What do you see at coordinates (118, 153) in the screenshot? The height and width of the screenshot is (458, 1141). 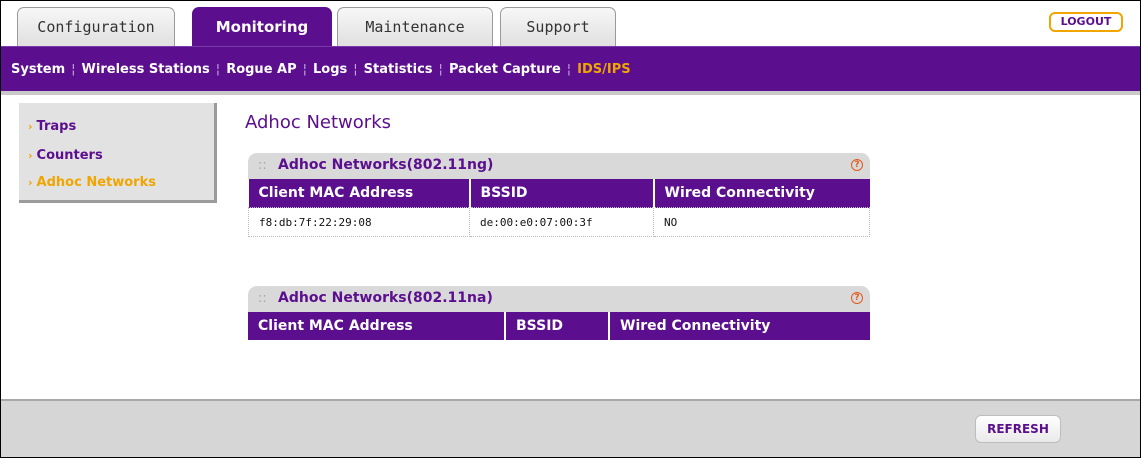 I see `sidebar-menu: › Traps › Counters › Adhoc Networks` at bounding box center [118, 153].